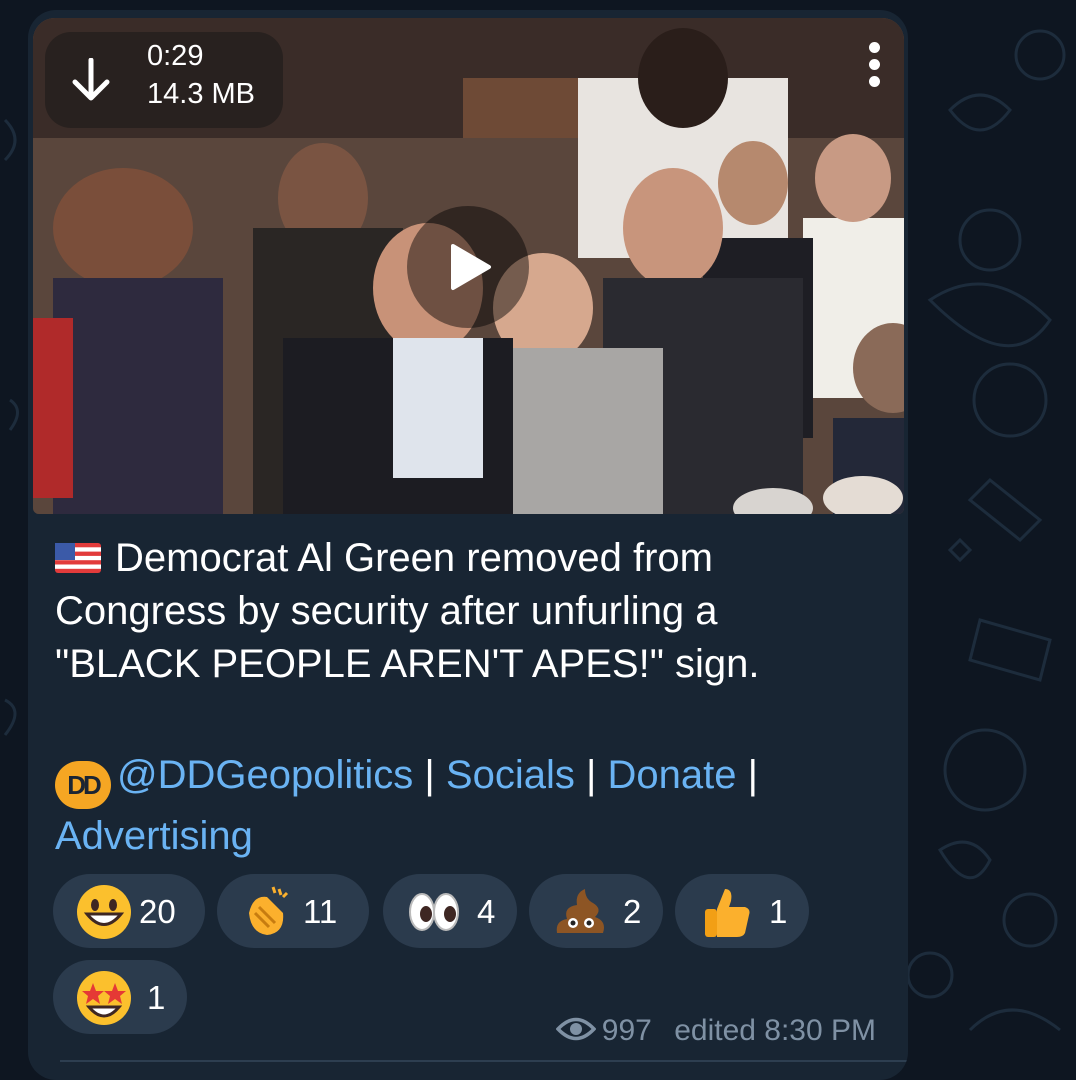  I want to click on reaction-poo: 2, so click(596, 911).